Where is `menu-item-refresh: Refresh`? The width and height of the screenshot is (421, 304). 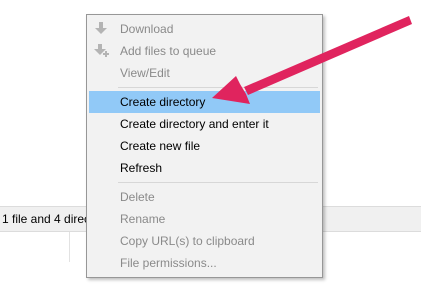 menu-item-refresh: Refresh is located at coordinates (204, 168).